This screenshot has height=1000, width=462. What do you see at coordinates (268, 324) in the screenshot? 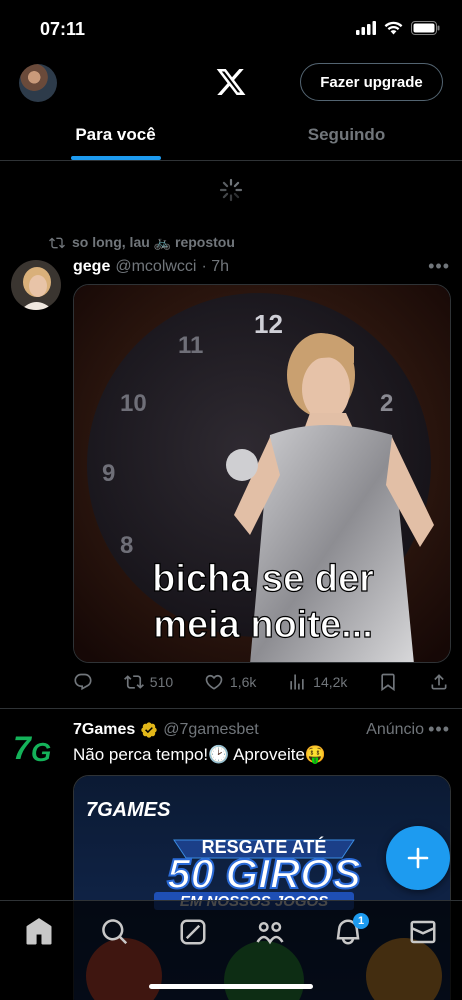
I see `clock-number: 12` at bounding box center [268, 324].